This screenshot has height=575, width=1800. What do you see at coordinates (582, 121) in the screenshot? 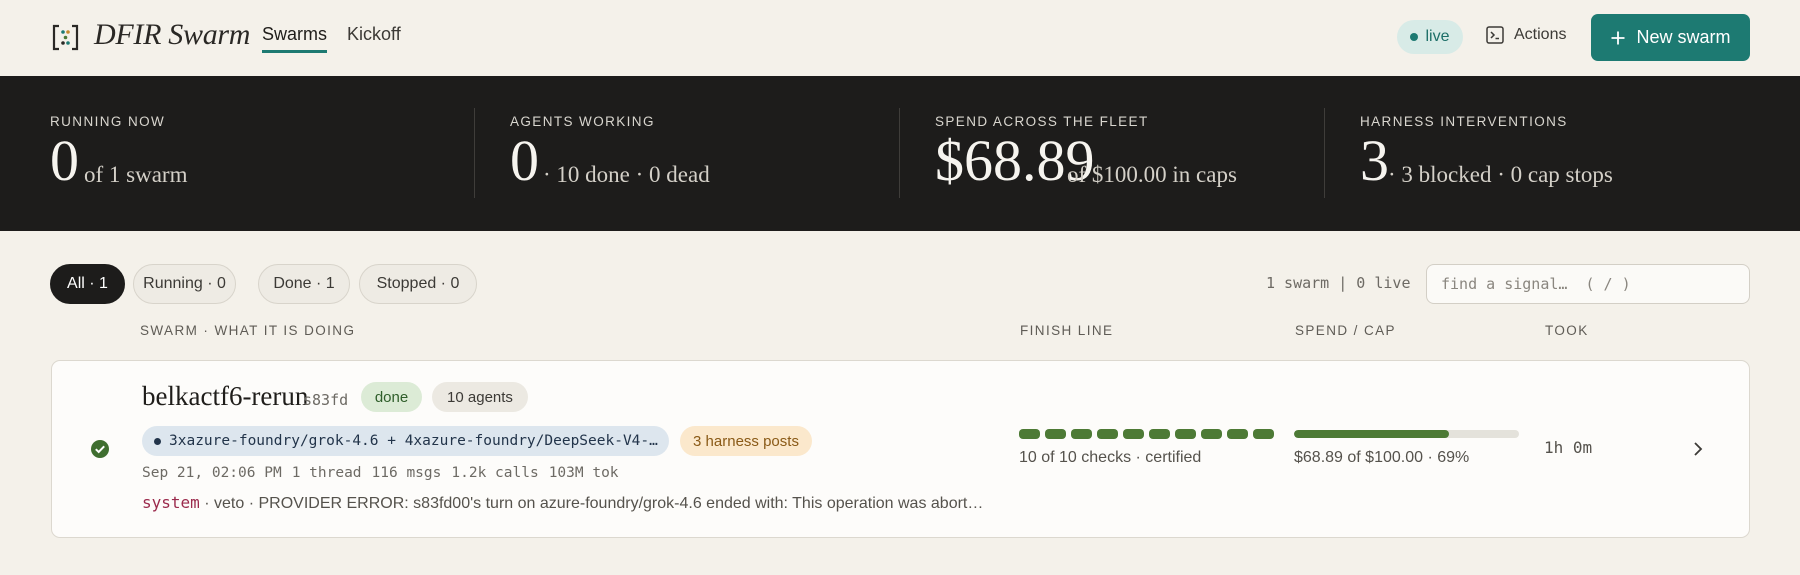
I see `stat-label: AGENTS WORKING` at bounding box center [582, 121].